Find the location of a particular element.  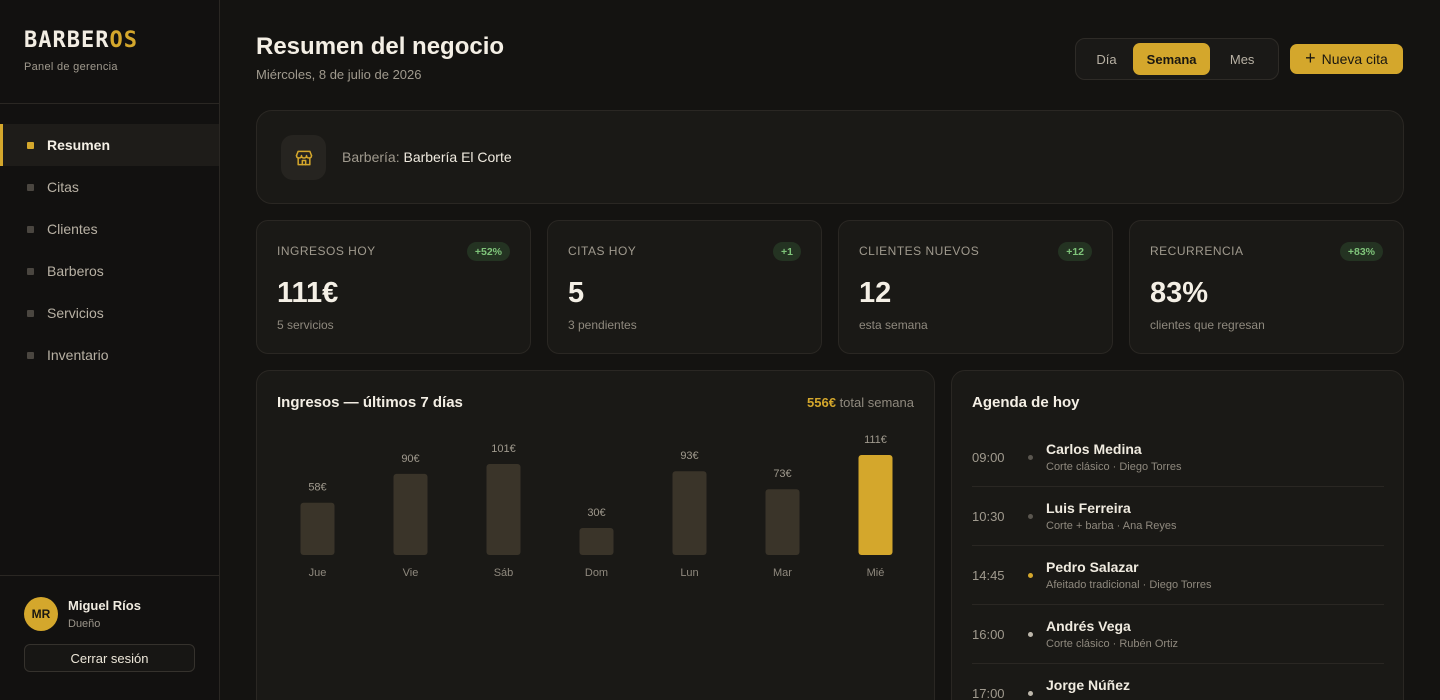

brand-logo: BARBEROS is located at coordinates (81, 40).